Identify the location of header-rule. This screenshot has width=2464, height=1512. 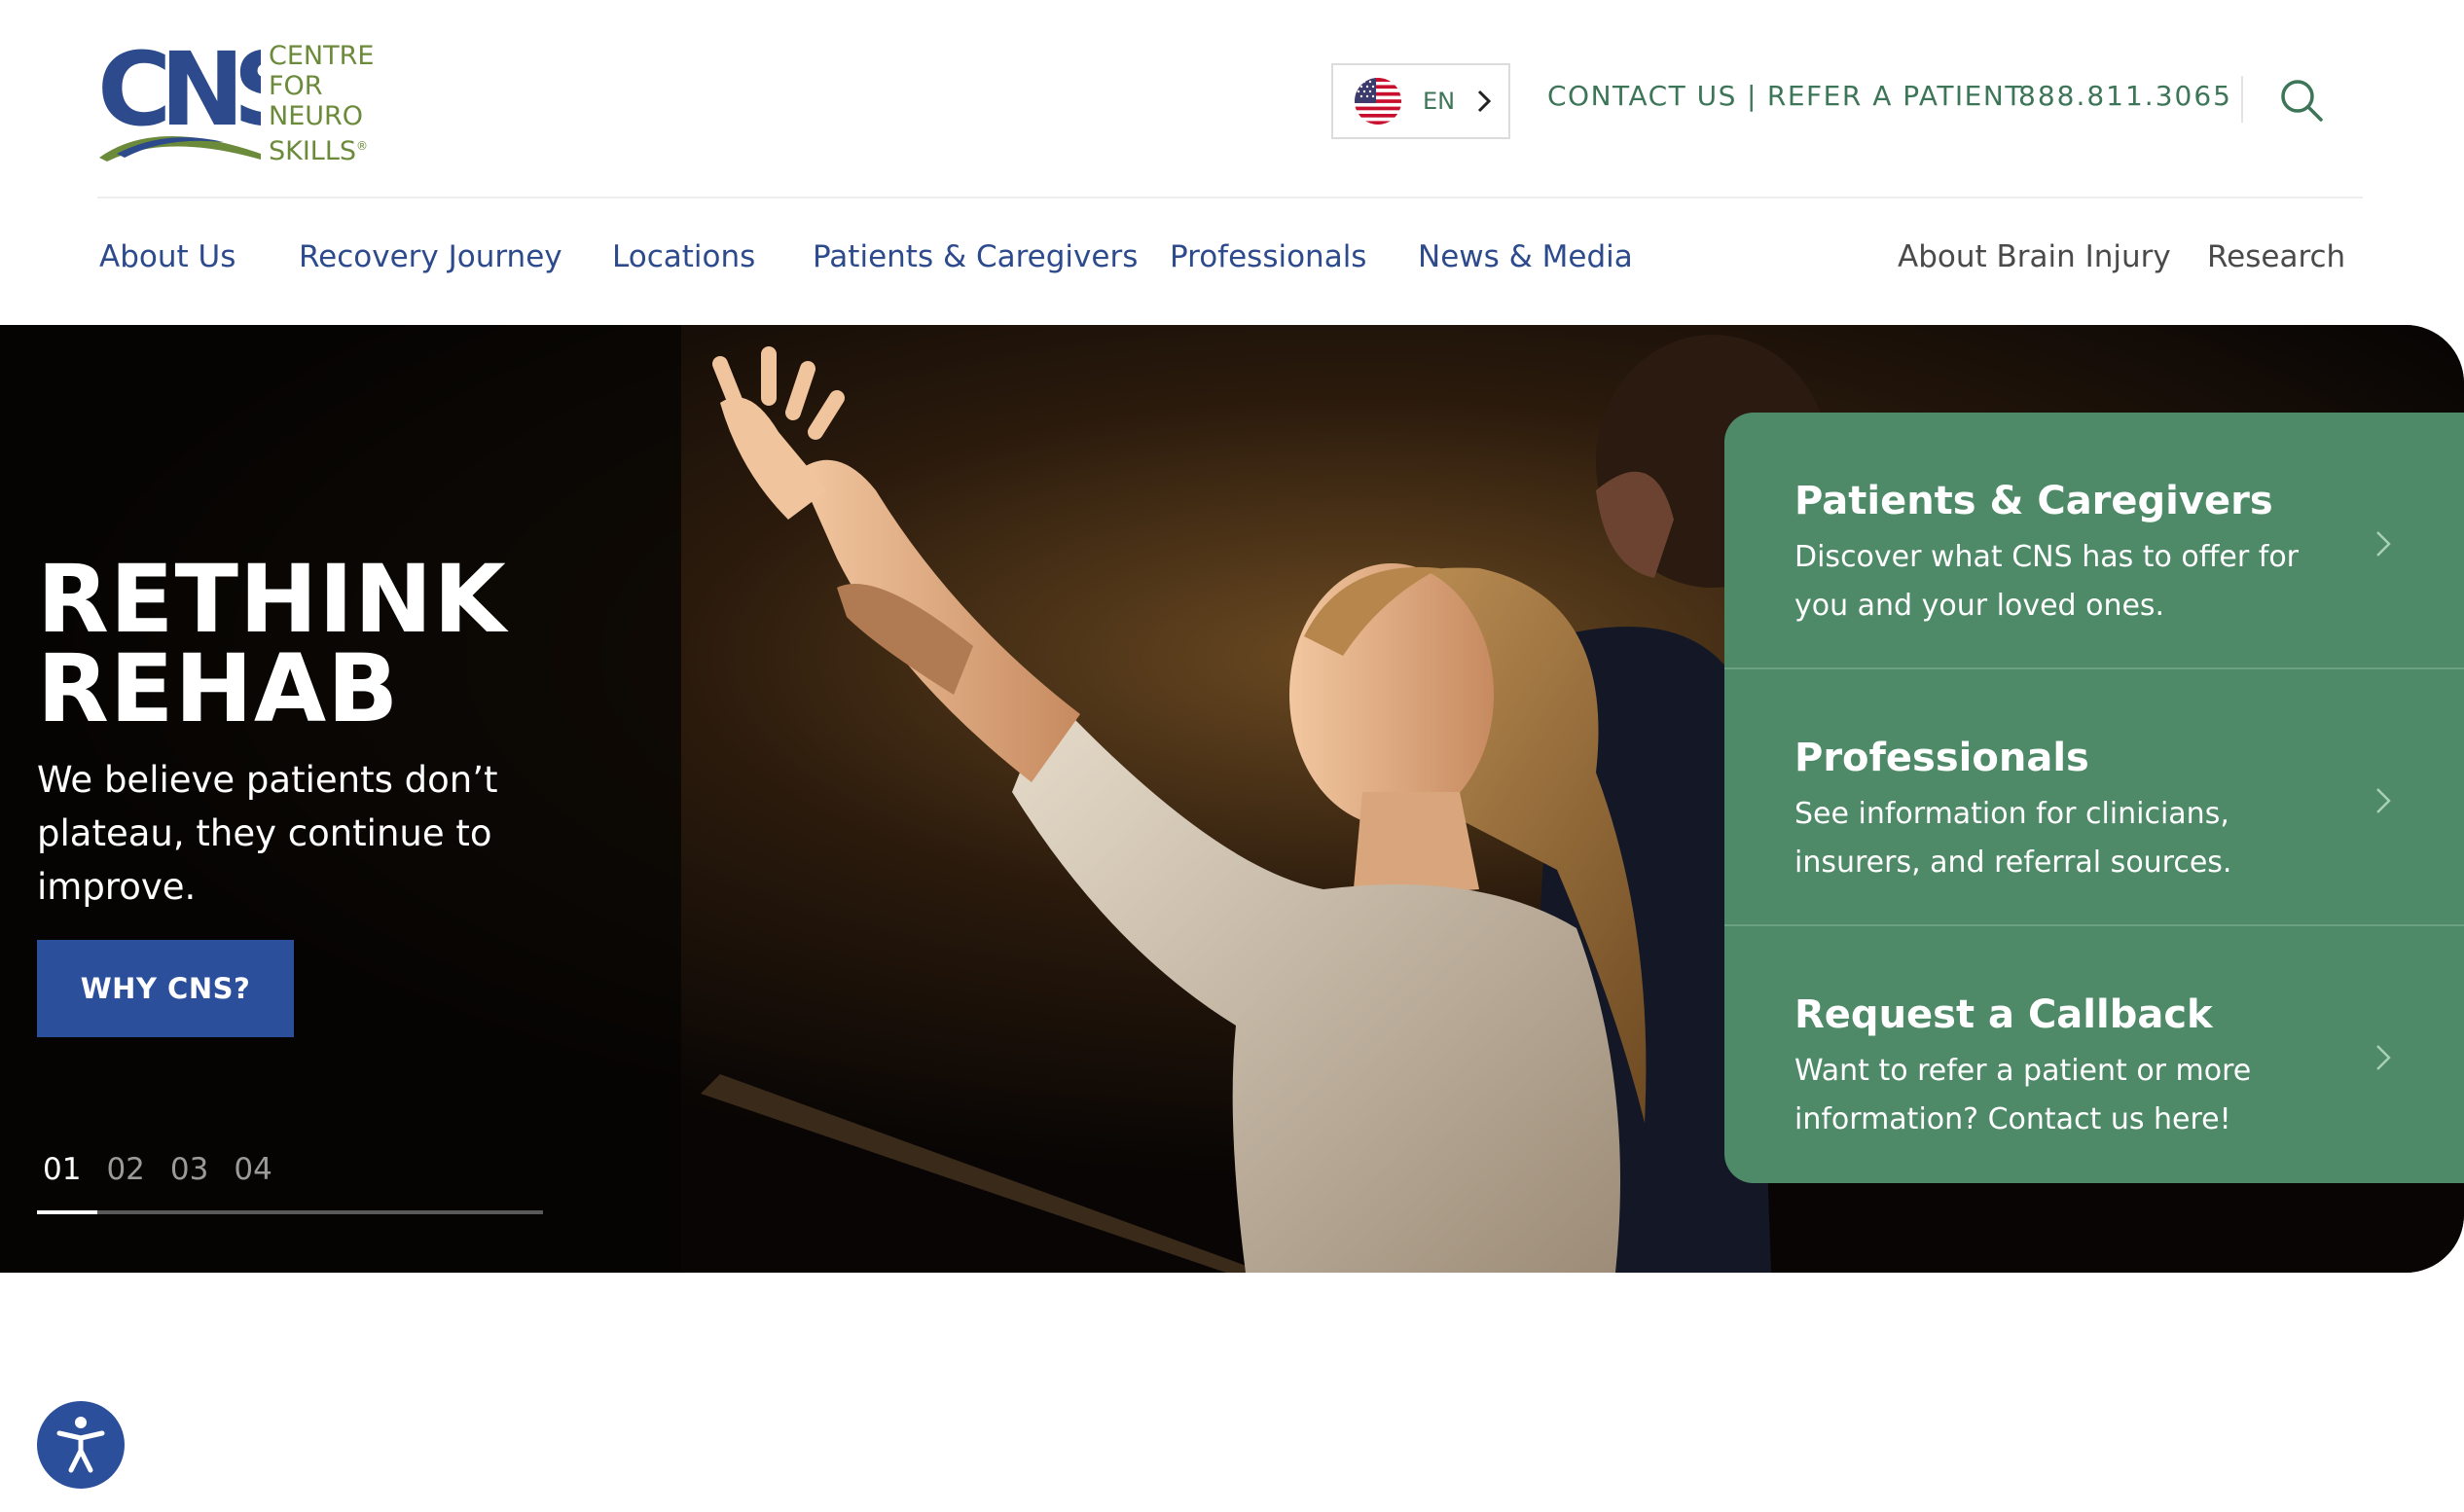
(1230, 197).